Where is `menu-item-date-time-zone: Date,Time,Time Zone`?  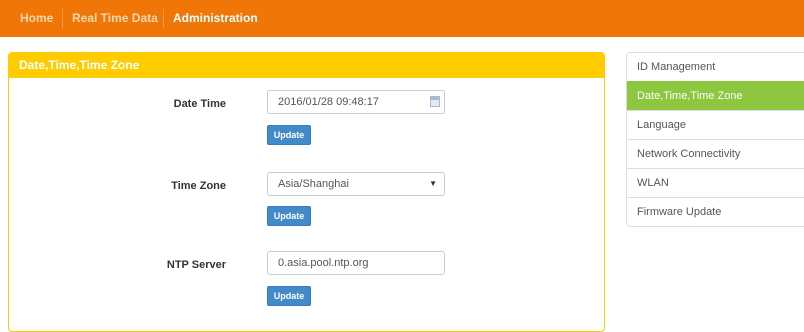 menu-item-date-time-zone: Date,Time,Time Zone is located at coordinates (715, 95).